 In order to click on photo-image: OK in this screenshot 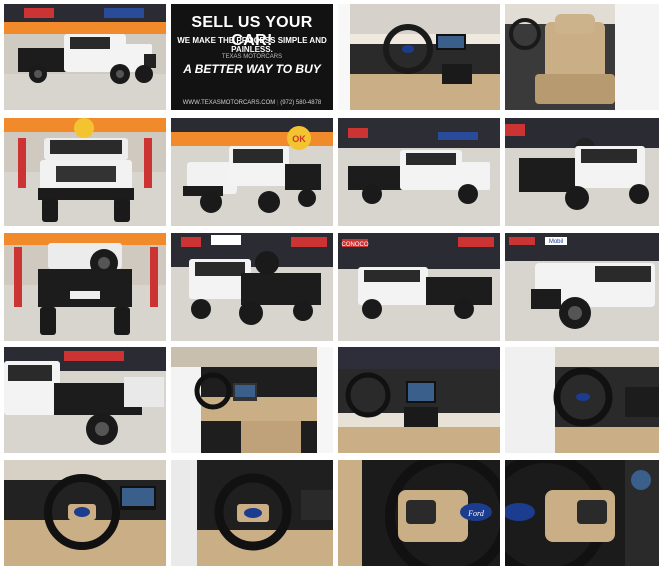, I will do `click(252, 172)`.